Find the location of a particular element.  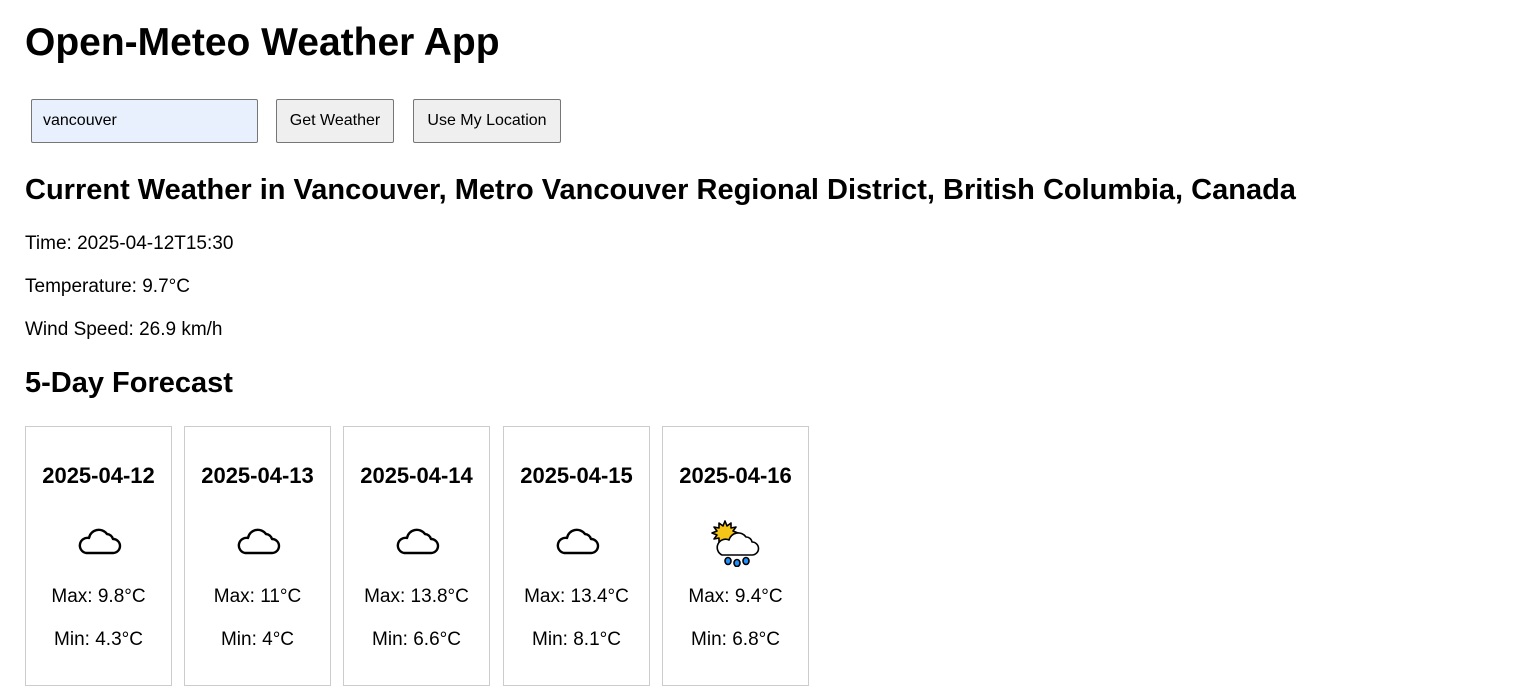

forecast-card: 2025-04-13 Max: 11°C Min: 4°C is located at coordinates (257, 556).